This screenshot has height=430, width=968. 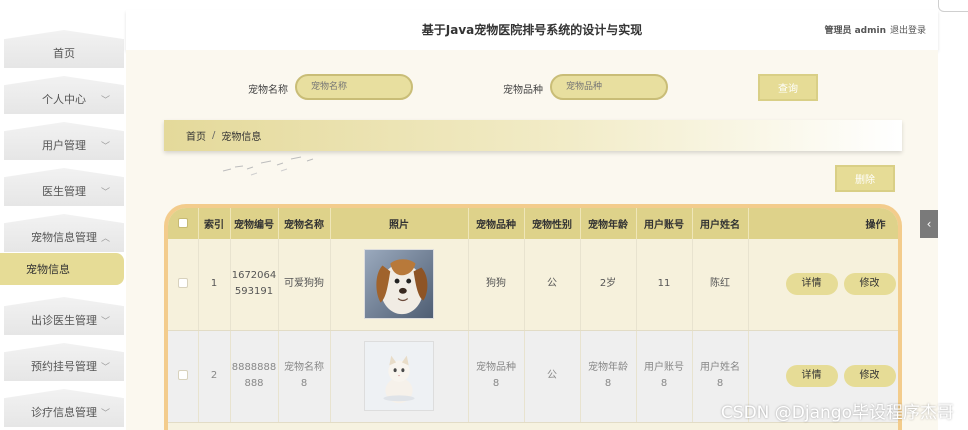 I want to click on column-header: 照片, so click(x=399, y=223).